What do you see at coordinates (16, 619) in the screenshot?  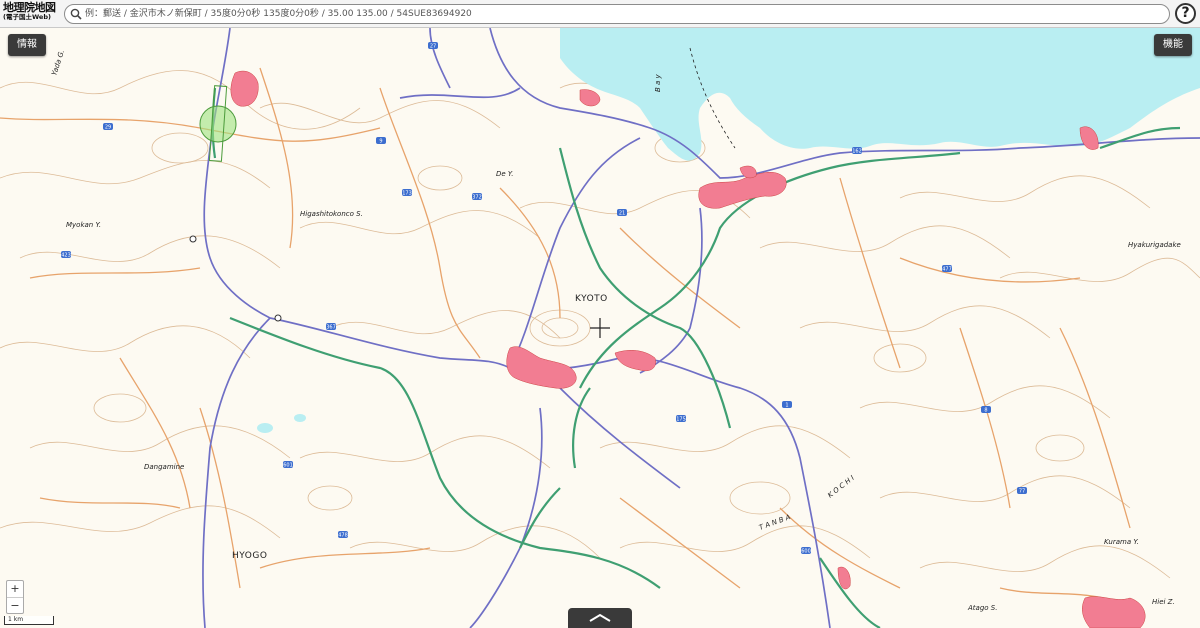 I see `scale-label: 1 km` at bounding box center [16, 619].